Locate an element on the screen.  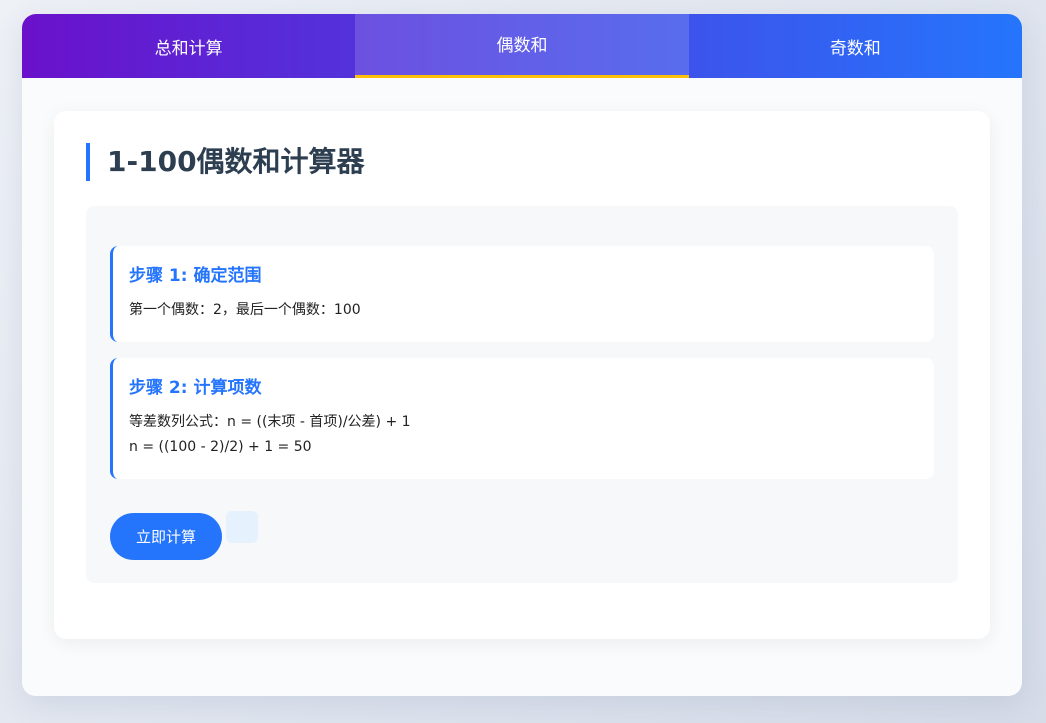
tab-label: 奇数和 is located at coordinates (855, 48).